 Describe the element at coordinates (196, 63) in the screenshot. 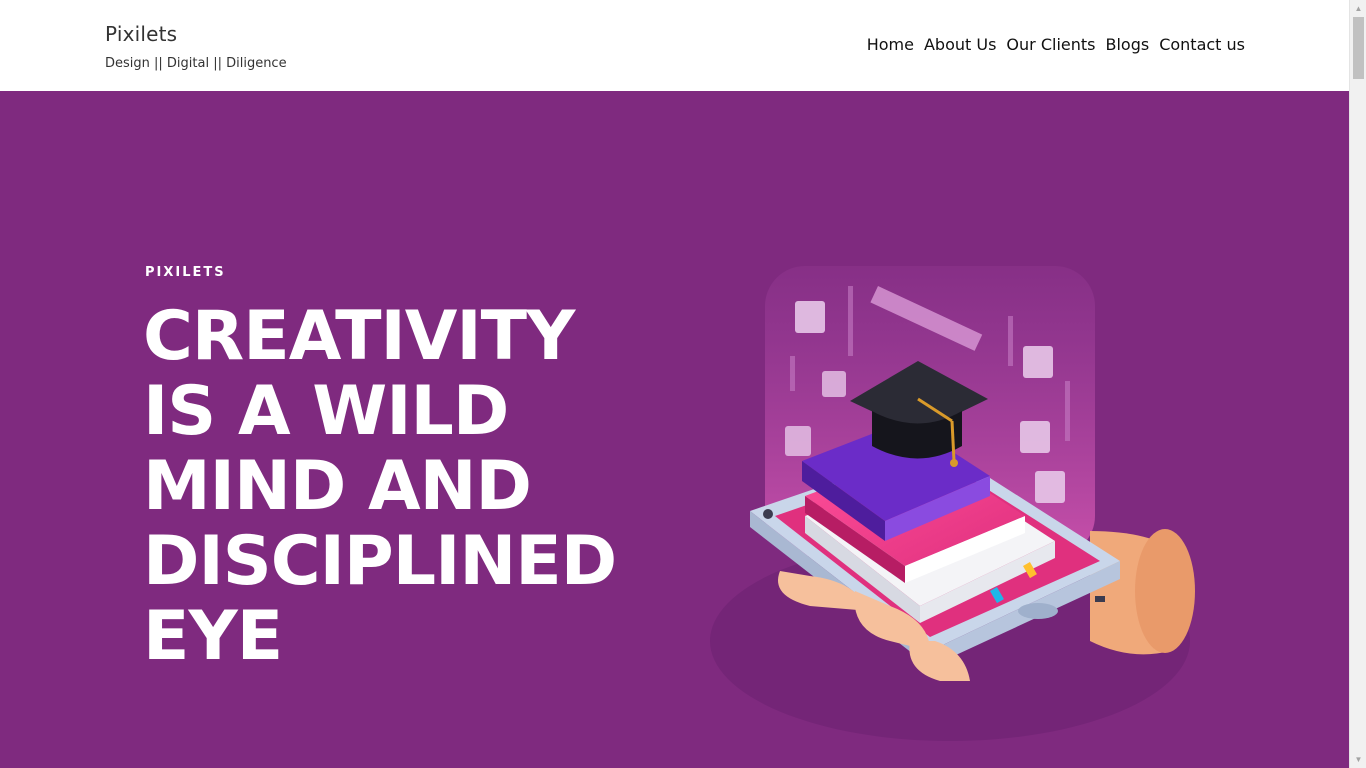

I see `site-tagline: Design || Digital || Diligence` at that location.